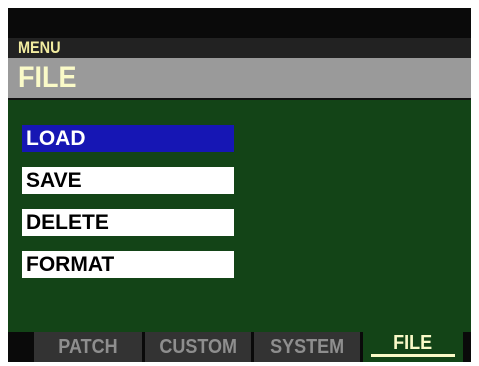 The image size is (479, 366). I want to click on tab-custom-label: CUSTOM, so click(198, 347).